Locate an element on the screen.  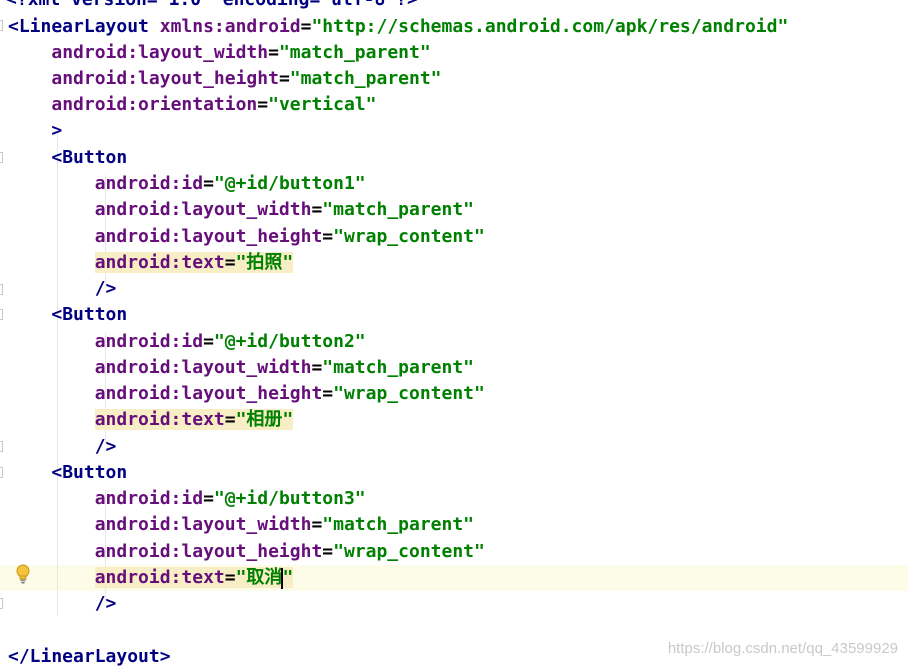
code-line: android:id="@+id/button1" is located at coordinates (187, 184).